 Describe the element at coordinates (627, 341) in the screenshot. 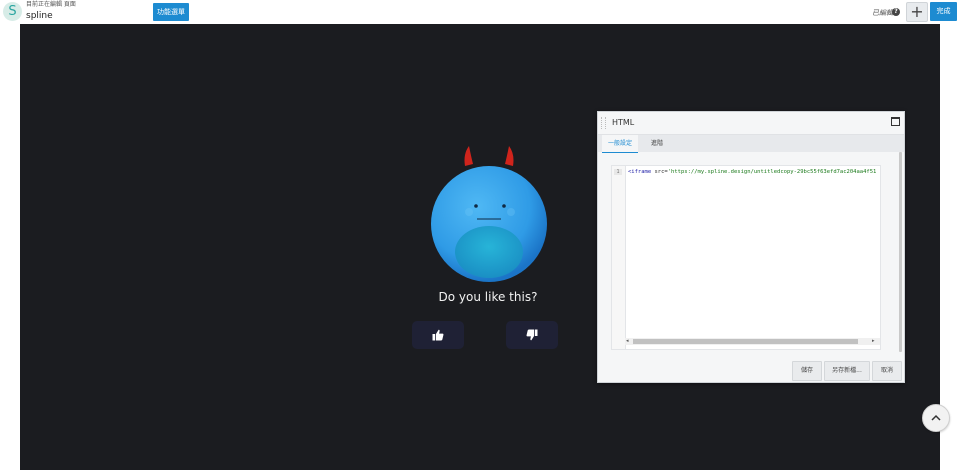

I see `scroll-left-icon: ◂` at that location.